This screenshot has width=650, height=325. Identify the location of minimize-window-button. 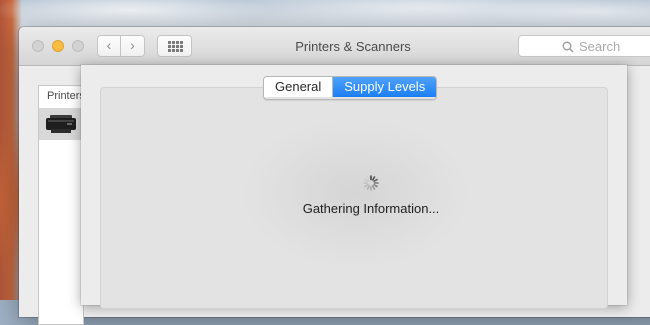
(58, 46).